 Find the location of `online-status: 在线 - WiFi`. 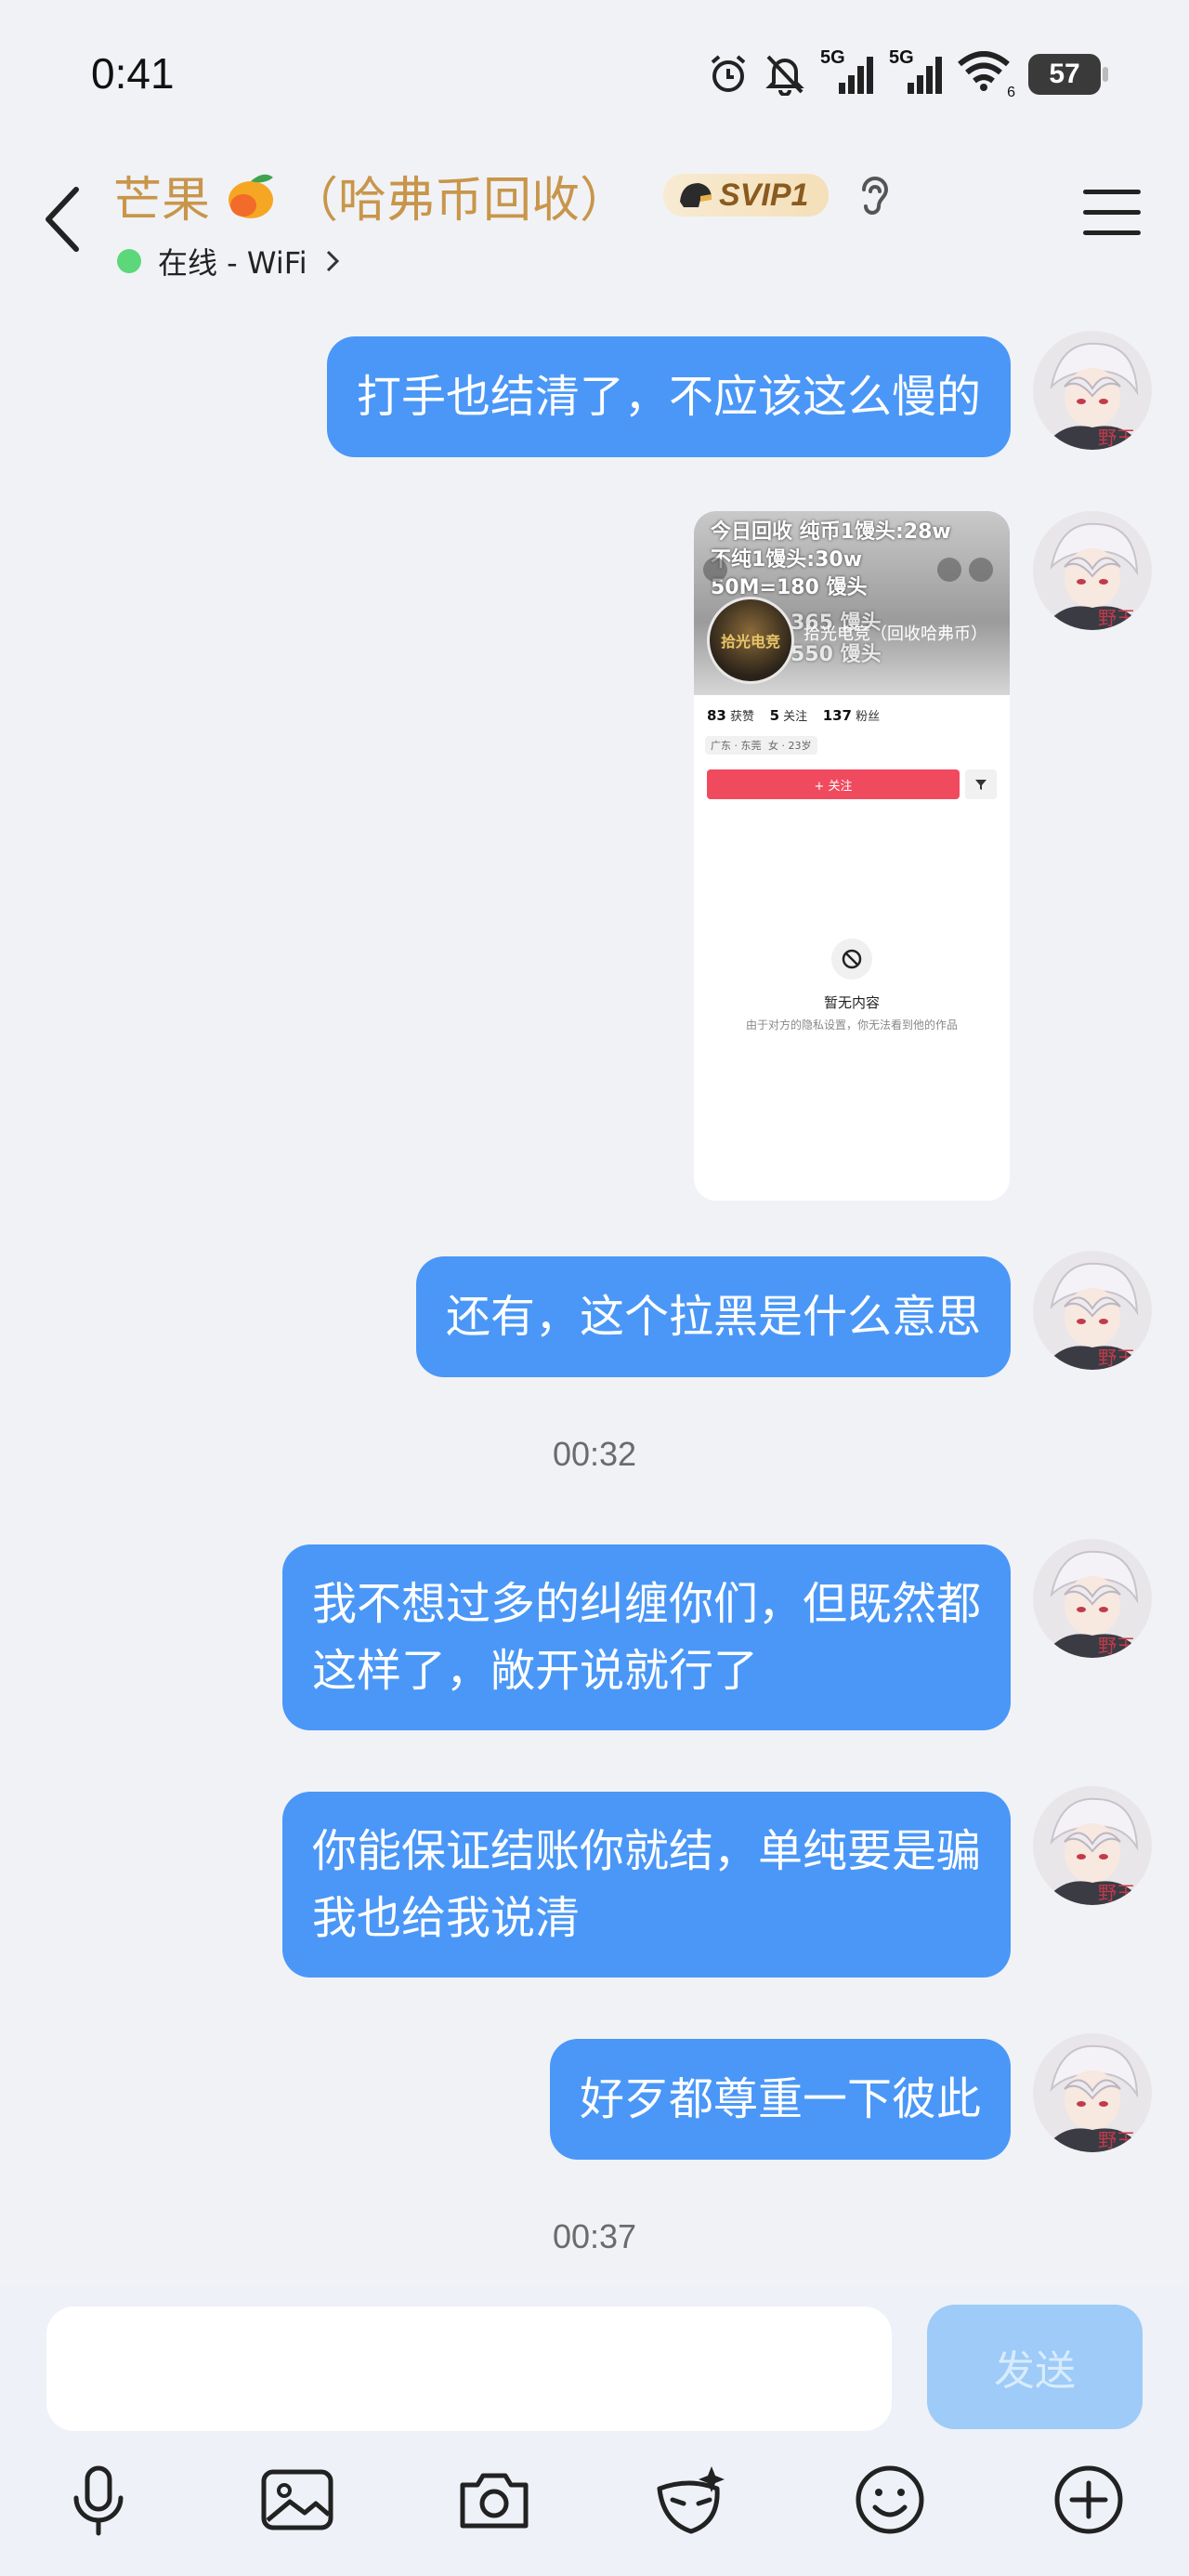

online-status: 在线 - WiFi is located at coordinates (233, 263).